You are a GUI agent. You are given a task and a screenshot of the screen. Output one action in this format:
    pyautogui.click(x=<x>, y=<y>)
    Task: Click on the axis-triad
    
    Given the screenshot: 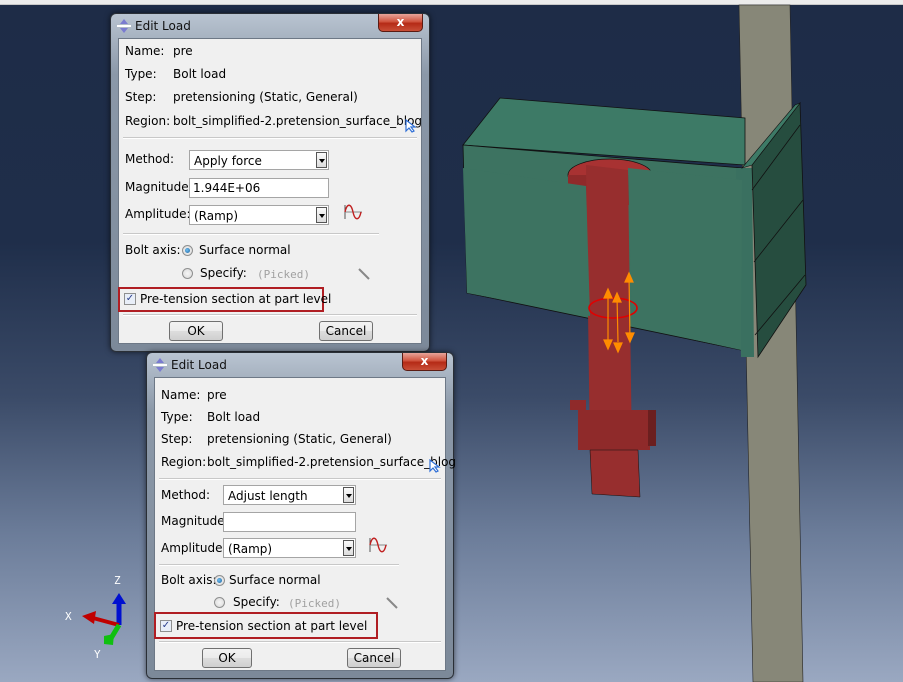 What is the action you would take?
    pyautogui.click(x=104, y=619)
    